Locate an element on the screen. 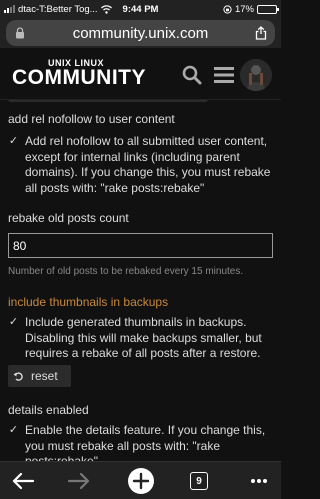  more-icon is located at coordinates (259, 481).